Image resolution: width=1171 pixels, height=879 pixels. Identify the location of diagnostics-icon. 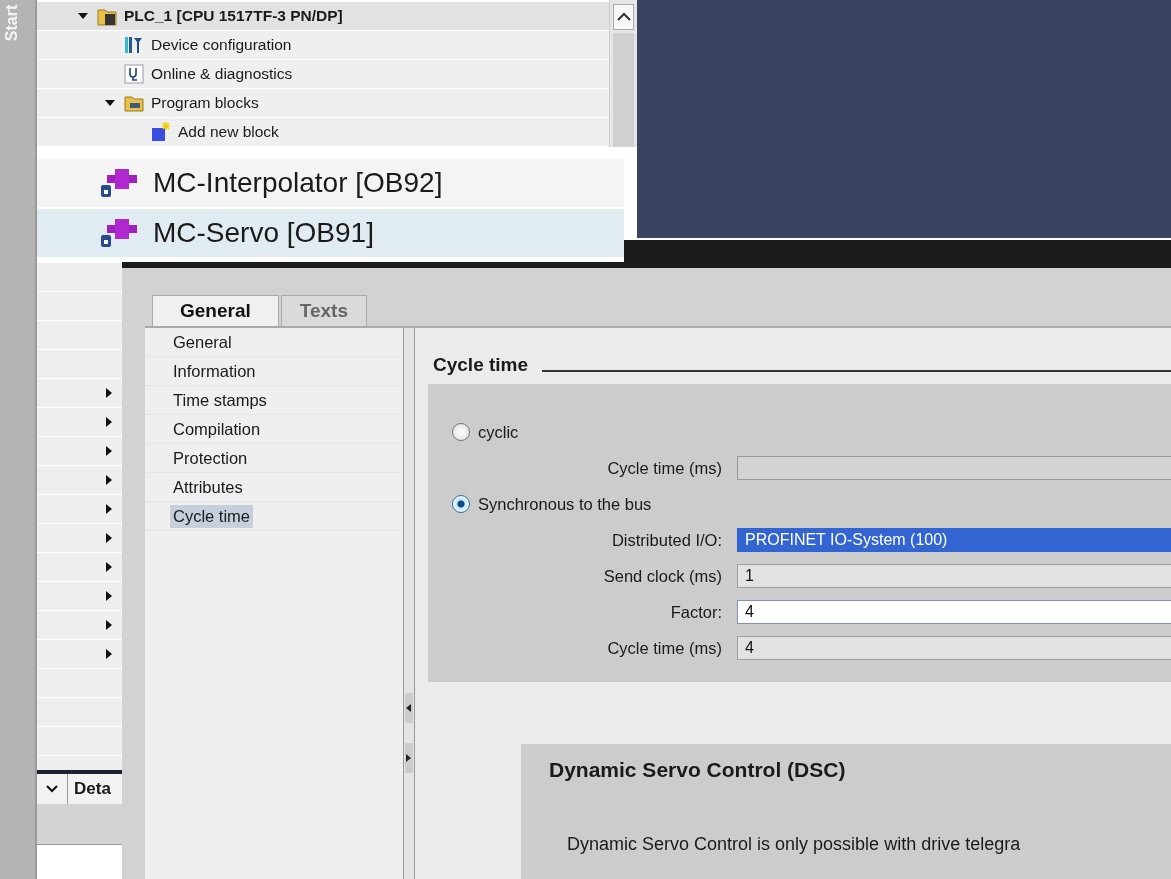
(134, 74).